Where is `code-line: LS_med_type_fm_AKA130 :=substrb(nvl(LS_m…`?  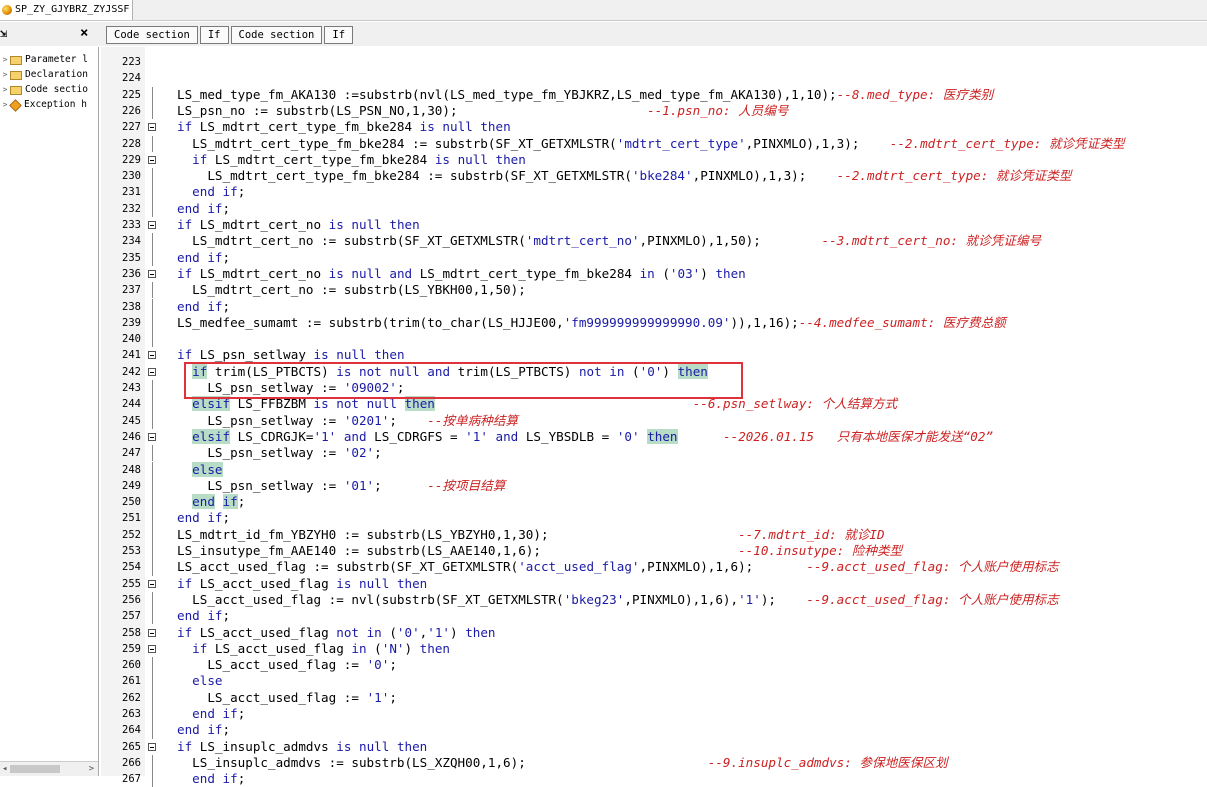
code-line: LS_med_type_fm_AKA130 :=substrb(nvl(LS_m… is located at coordinates (585, 95).